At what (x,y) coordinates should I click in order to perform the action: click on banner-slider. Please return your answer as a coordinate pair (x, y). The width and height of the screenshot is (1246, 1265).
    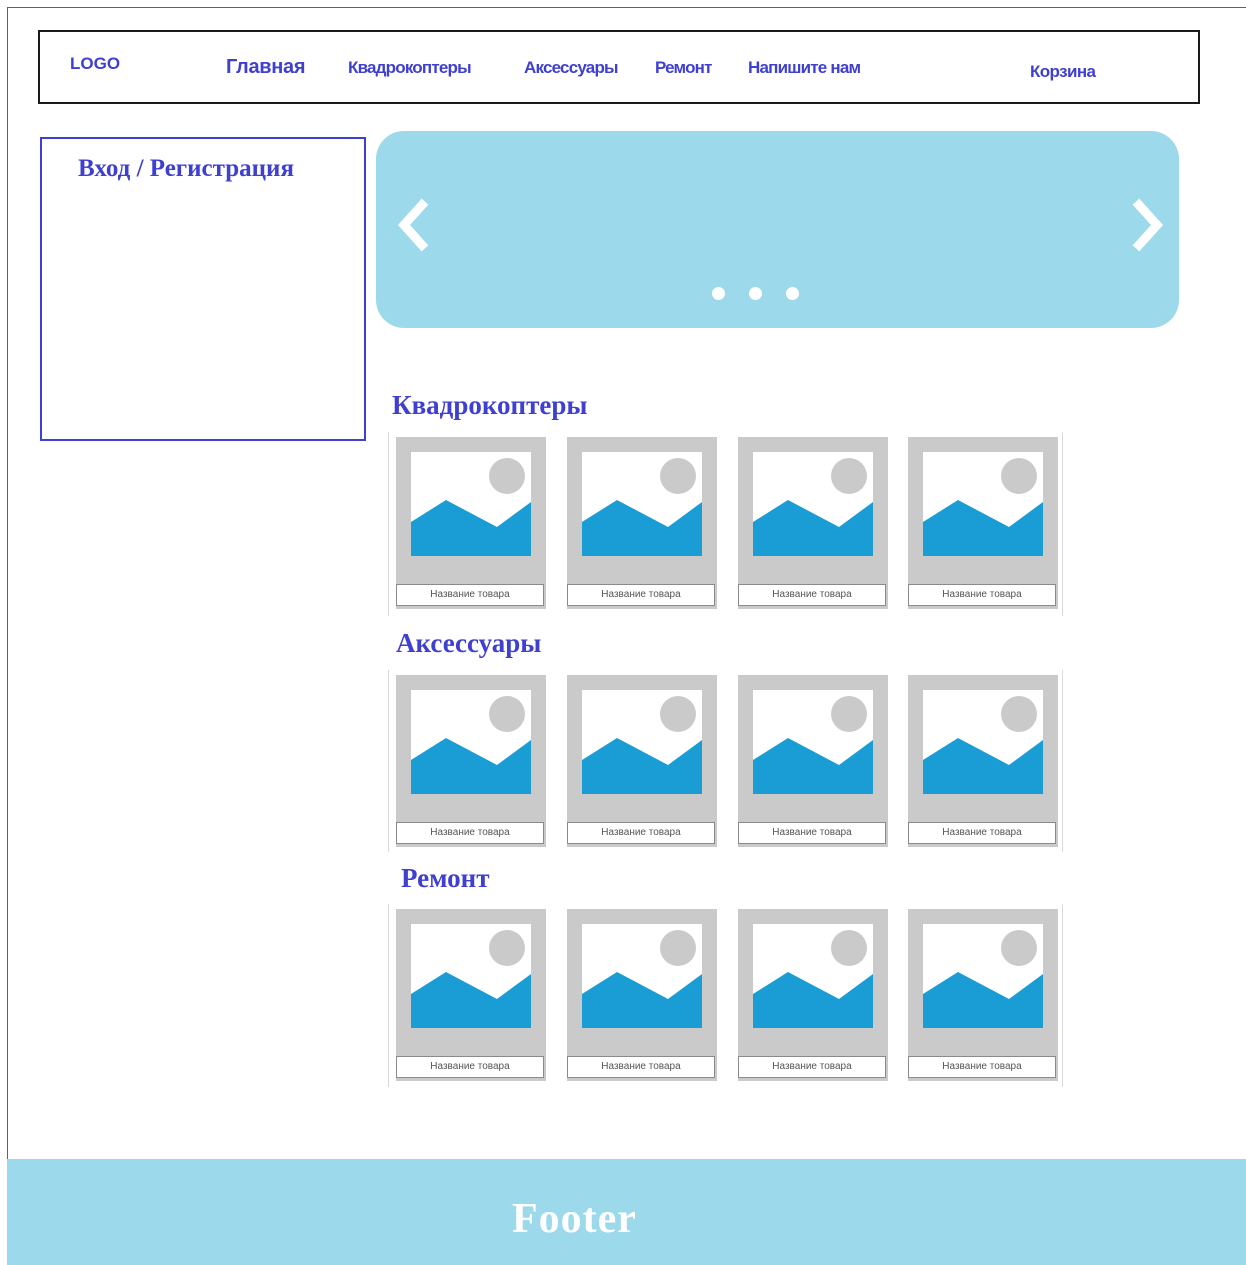
    Looking at the image, I should click on (777, 229).